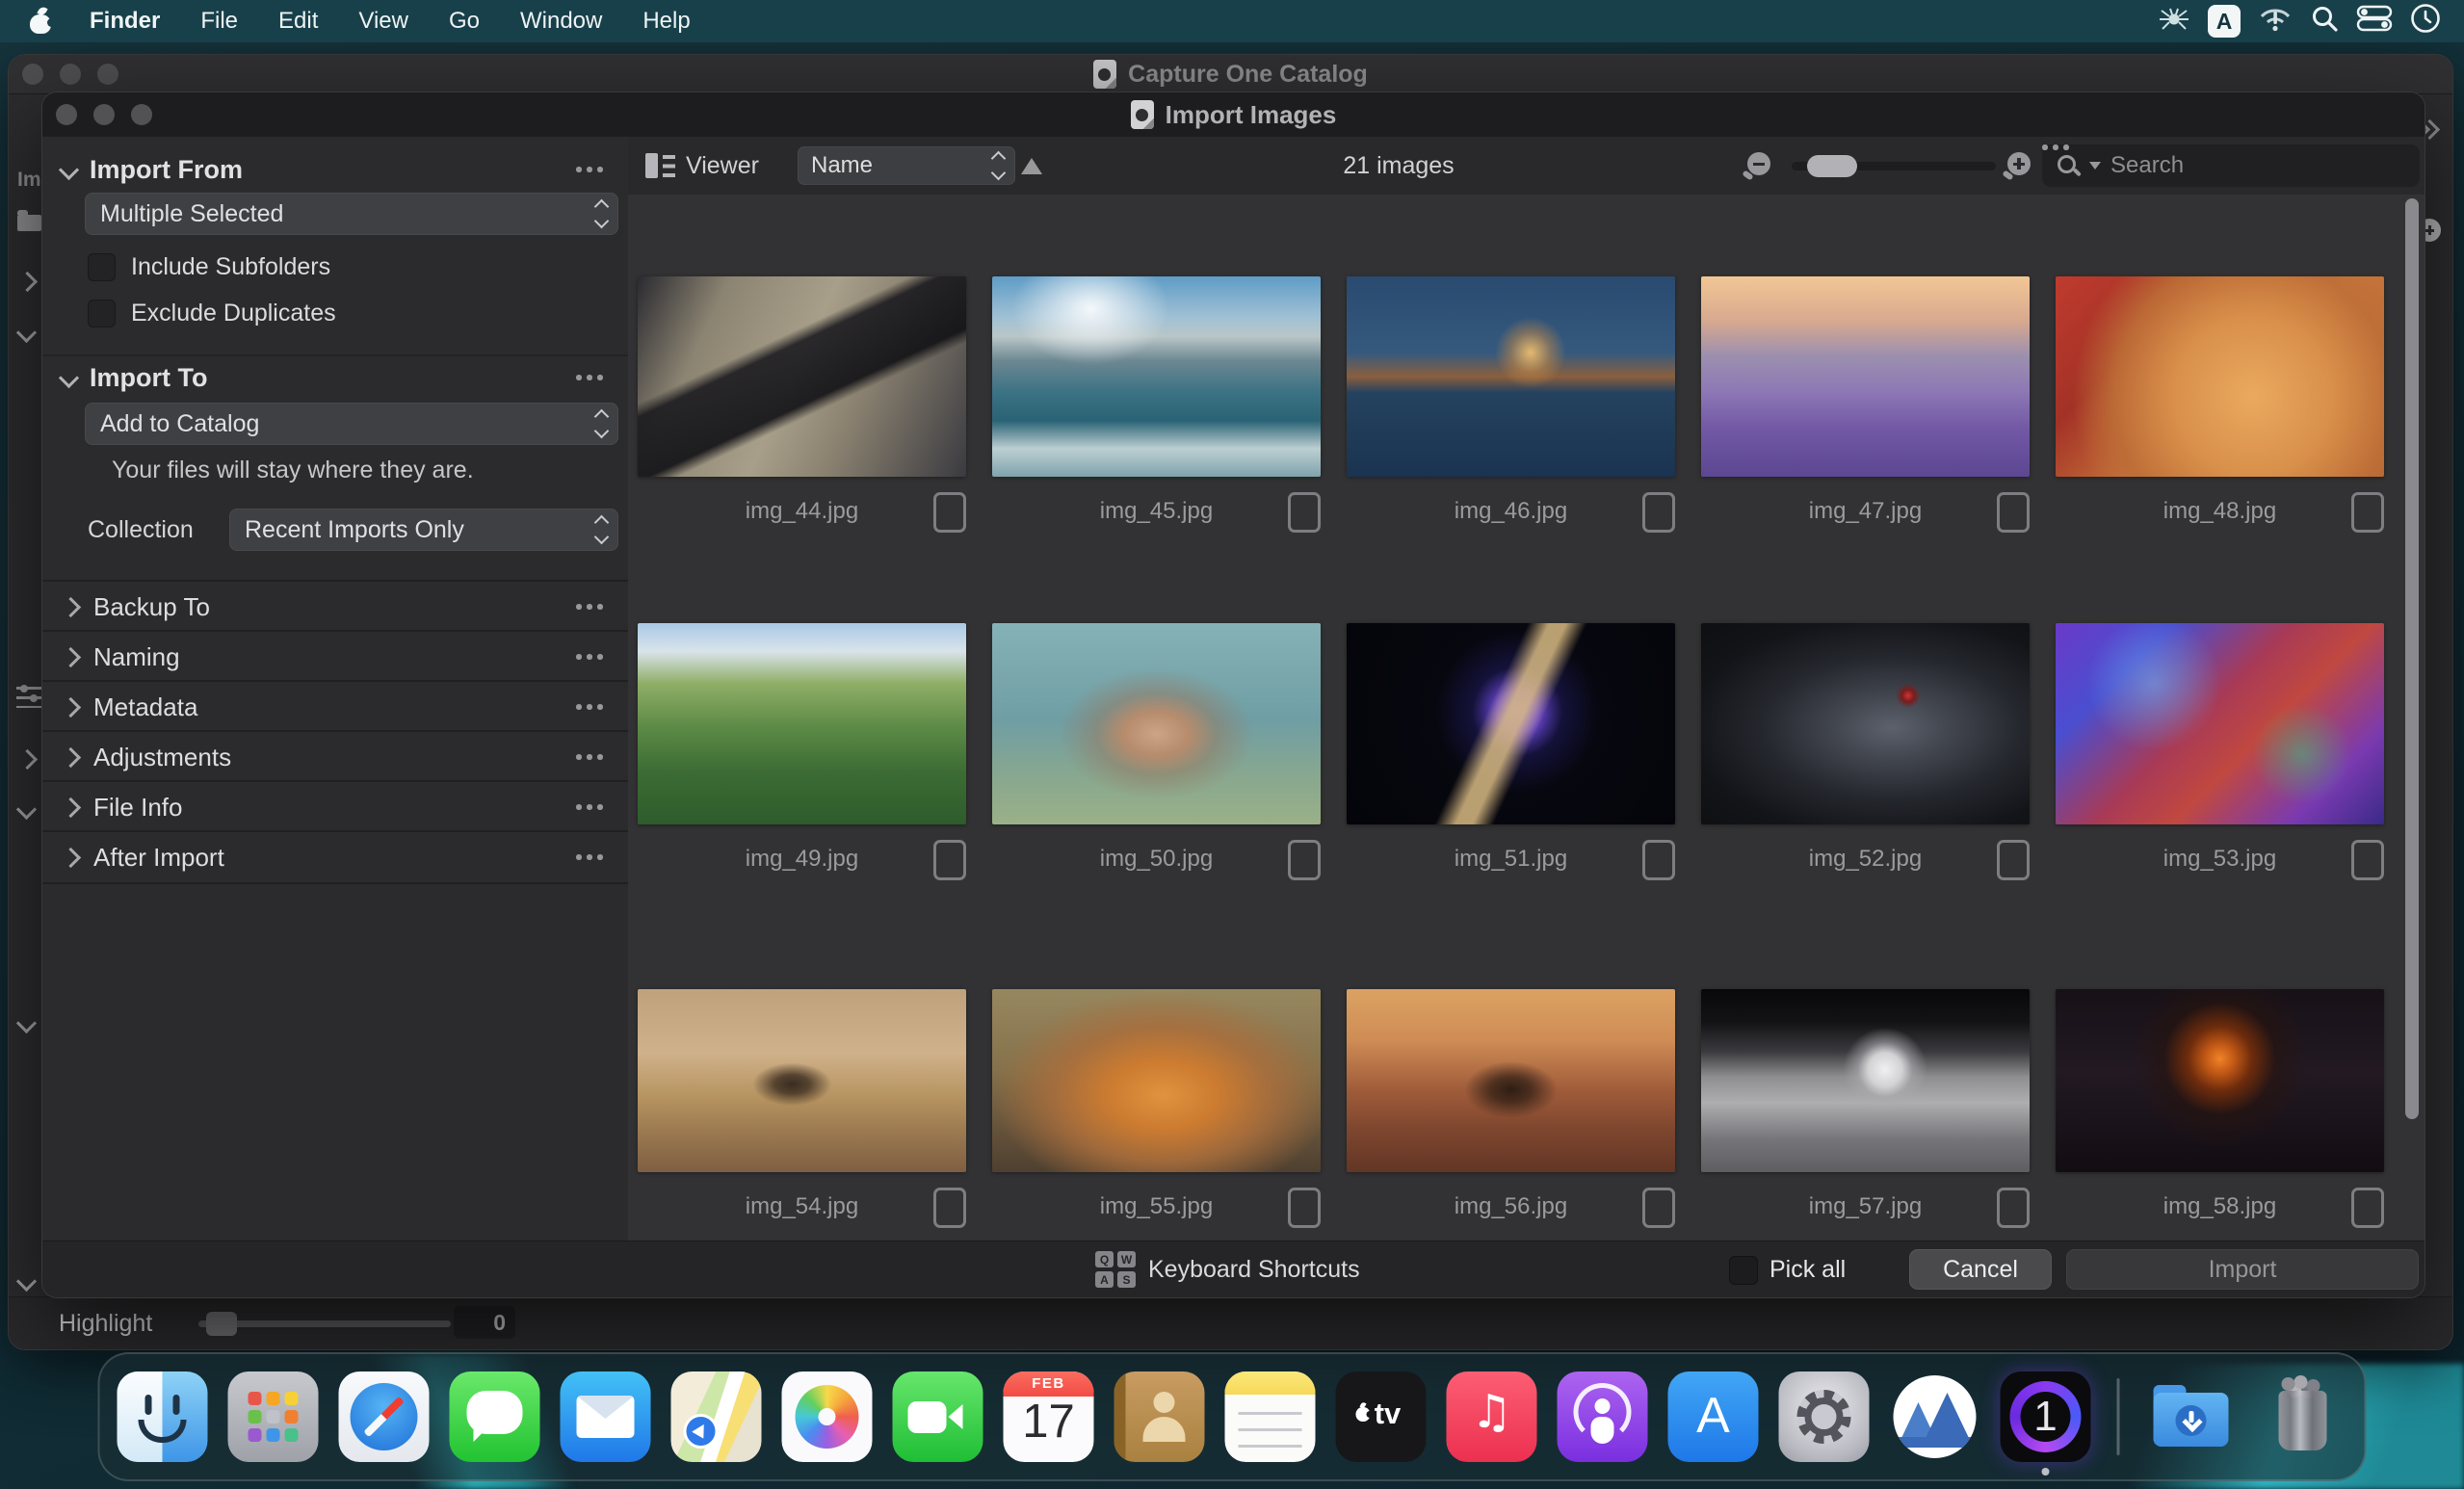 The image size is (2464, 1489). I want to click on dock-music-icon, so click(1491, 1416).